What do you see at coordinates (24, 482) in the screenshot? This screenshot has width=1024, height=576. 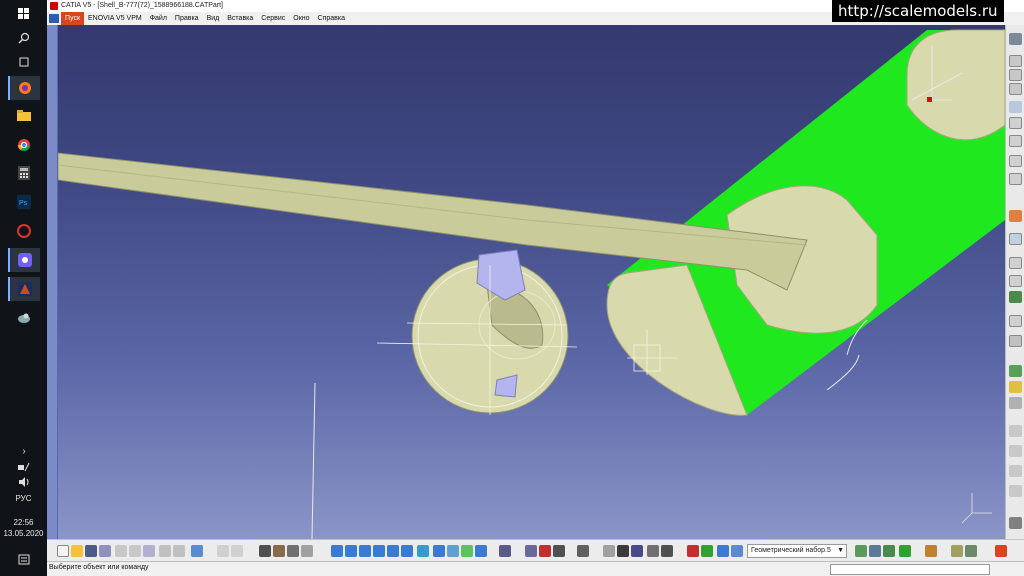 I see `speaker-icon` at bounding box center [24, 482].